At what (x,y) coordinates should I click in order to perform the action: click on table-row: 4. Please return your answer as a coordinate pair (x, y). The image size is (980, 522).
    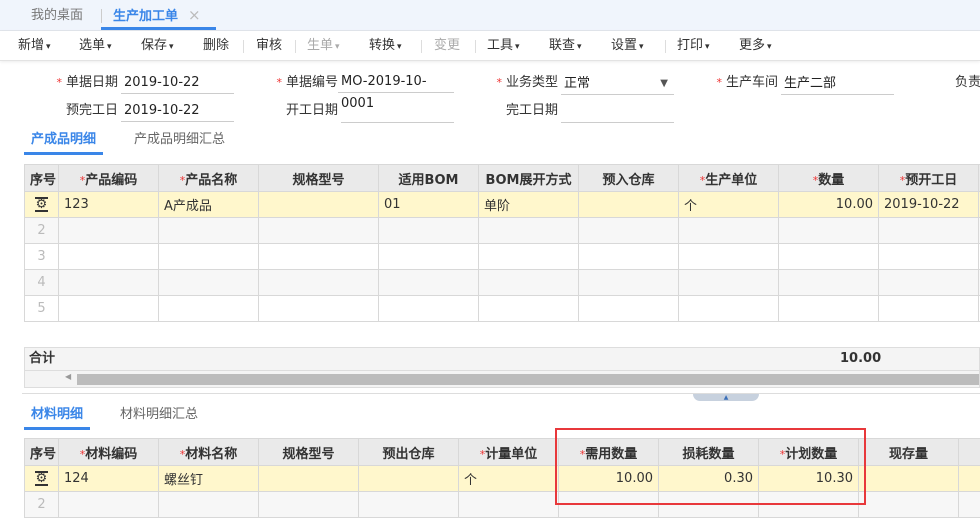
    Looking at the image, I should click on (502, 282).